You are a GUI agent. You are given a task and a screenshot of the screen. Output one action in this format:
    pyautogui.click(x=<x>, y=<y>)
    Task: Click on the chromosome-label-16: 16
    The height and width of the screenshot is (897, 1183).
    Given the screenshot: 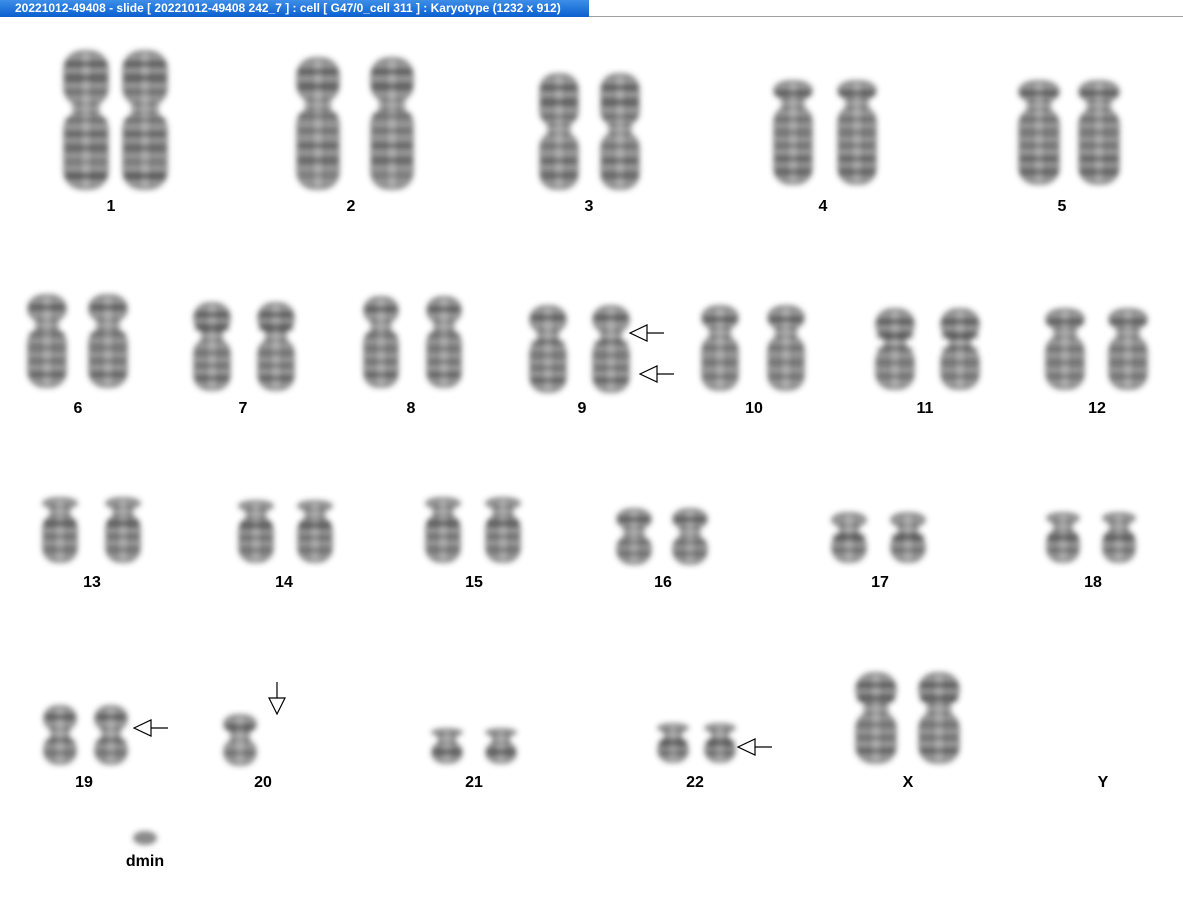 What is the action you would take?
    pyautogui.click(x=663, y=582)
    